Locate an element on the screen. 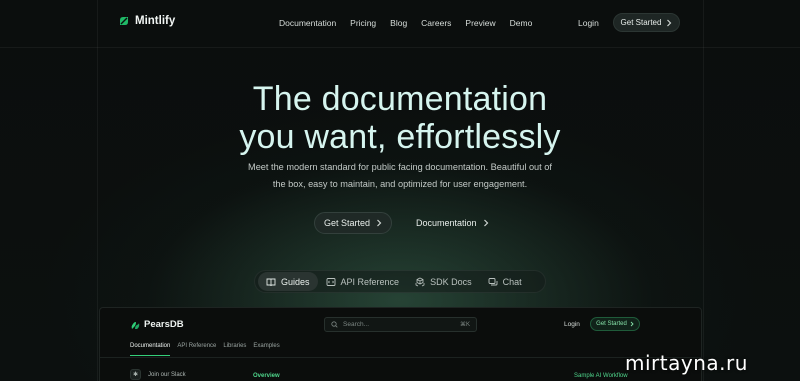 The height and width of the screenshot is (381, 800). brand-name: Mintlify is located at coordinates (155, 21).